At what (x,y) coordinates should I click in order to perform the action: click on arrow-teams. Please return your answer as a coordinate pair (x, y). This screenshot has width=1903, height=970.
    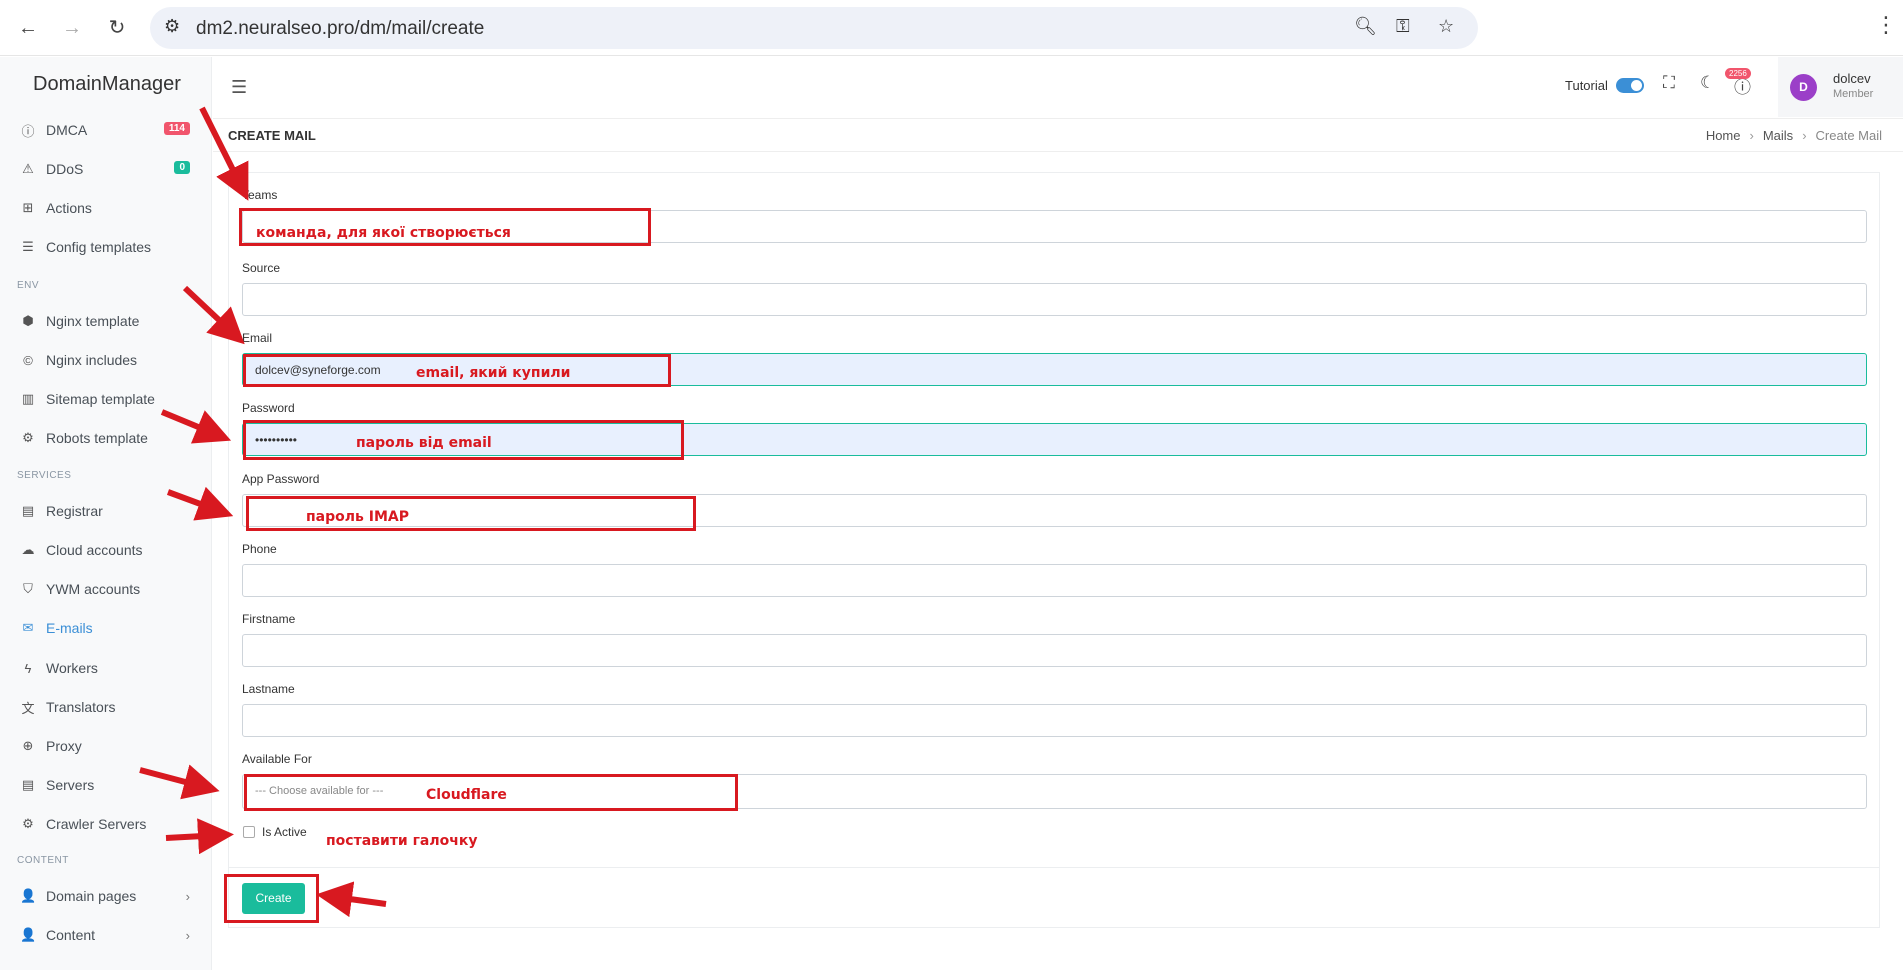
    Looking at the image, I should click on (224, 153).